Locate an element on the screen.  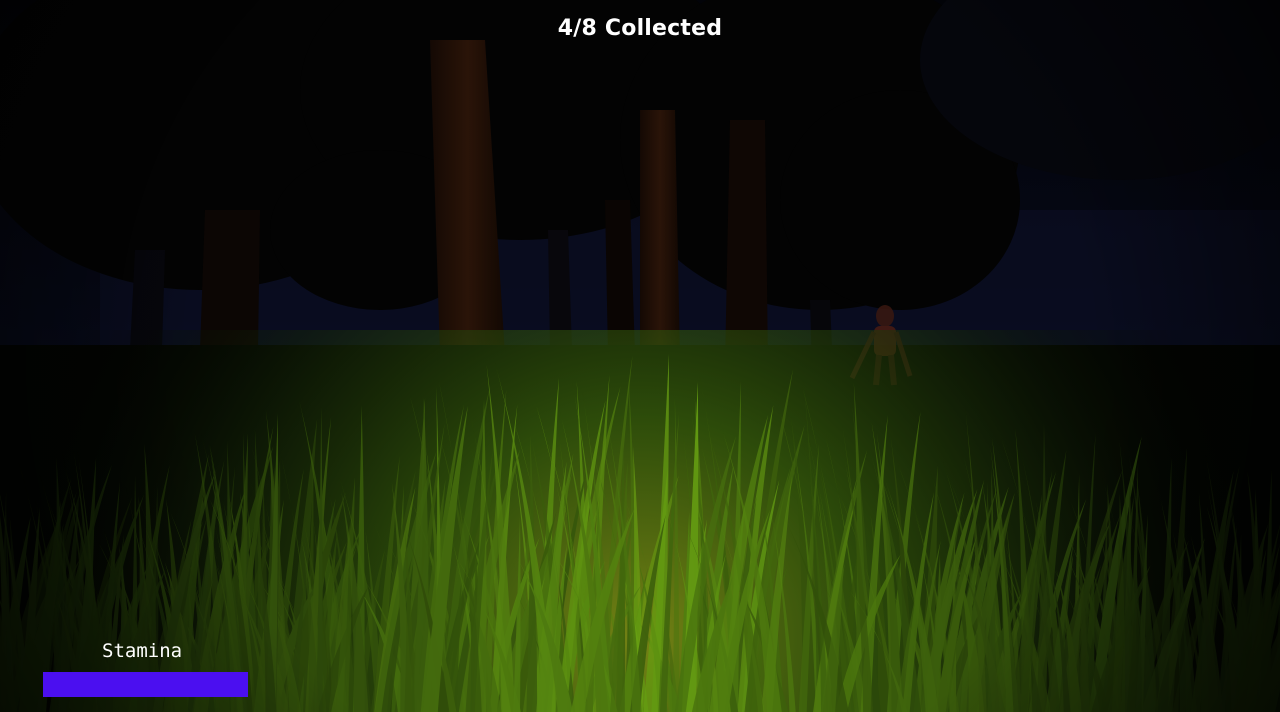
stamina-label: Stamina is located at coordinates (142, 651).